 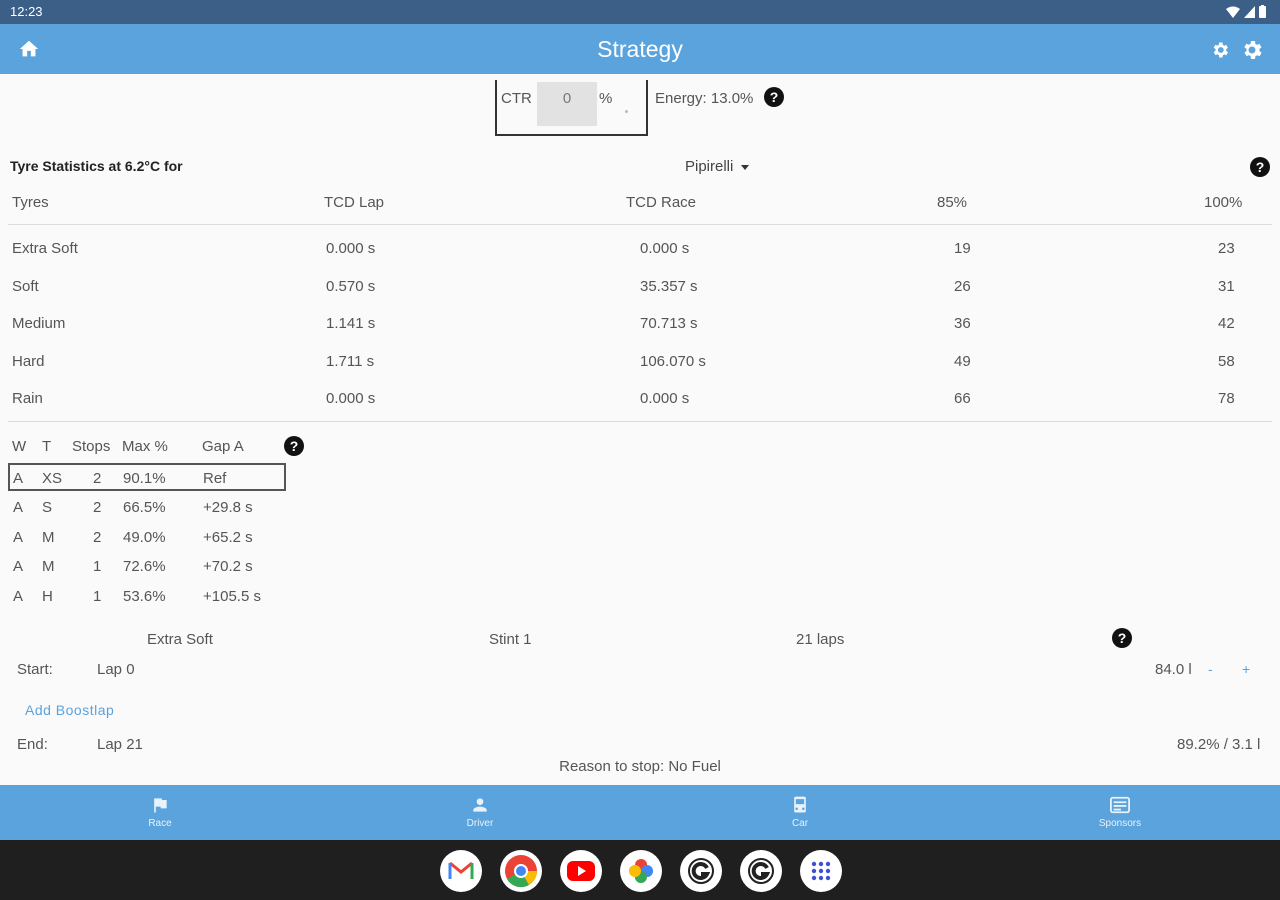 What do you see at coordinates (510, 639) in the screenshot?
I see `stint-name: Stint 1` at bounding box center [510, 639].